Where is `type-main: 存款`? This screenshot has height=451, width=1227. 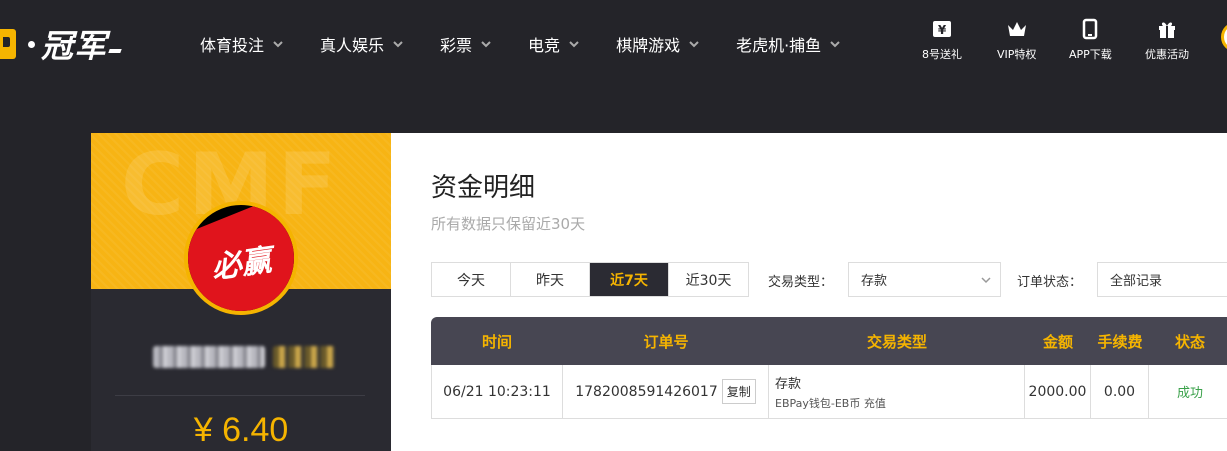
type-main: 存款 is located at coordinates (788, 384).